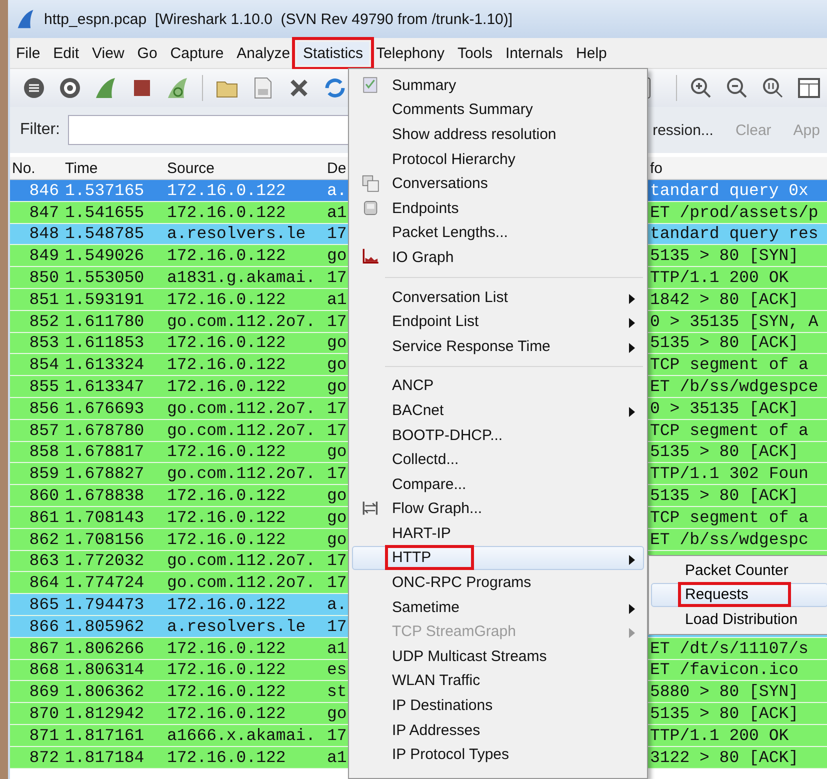 This screenshot has height=779, width=827. I want to click on table-cell-text: 3122 > 80 [ACK], so click(725, 757).